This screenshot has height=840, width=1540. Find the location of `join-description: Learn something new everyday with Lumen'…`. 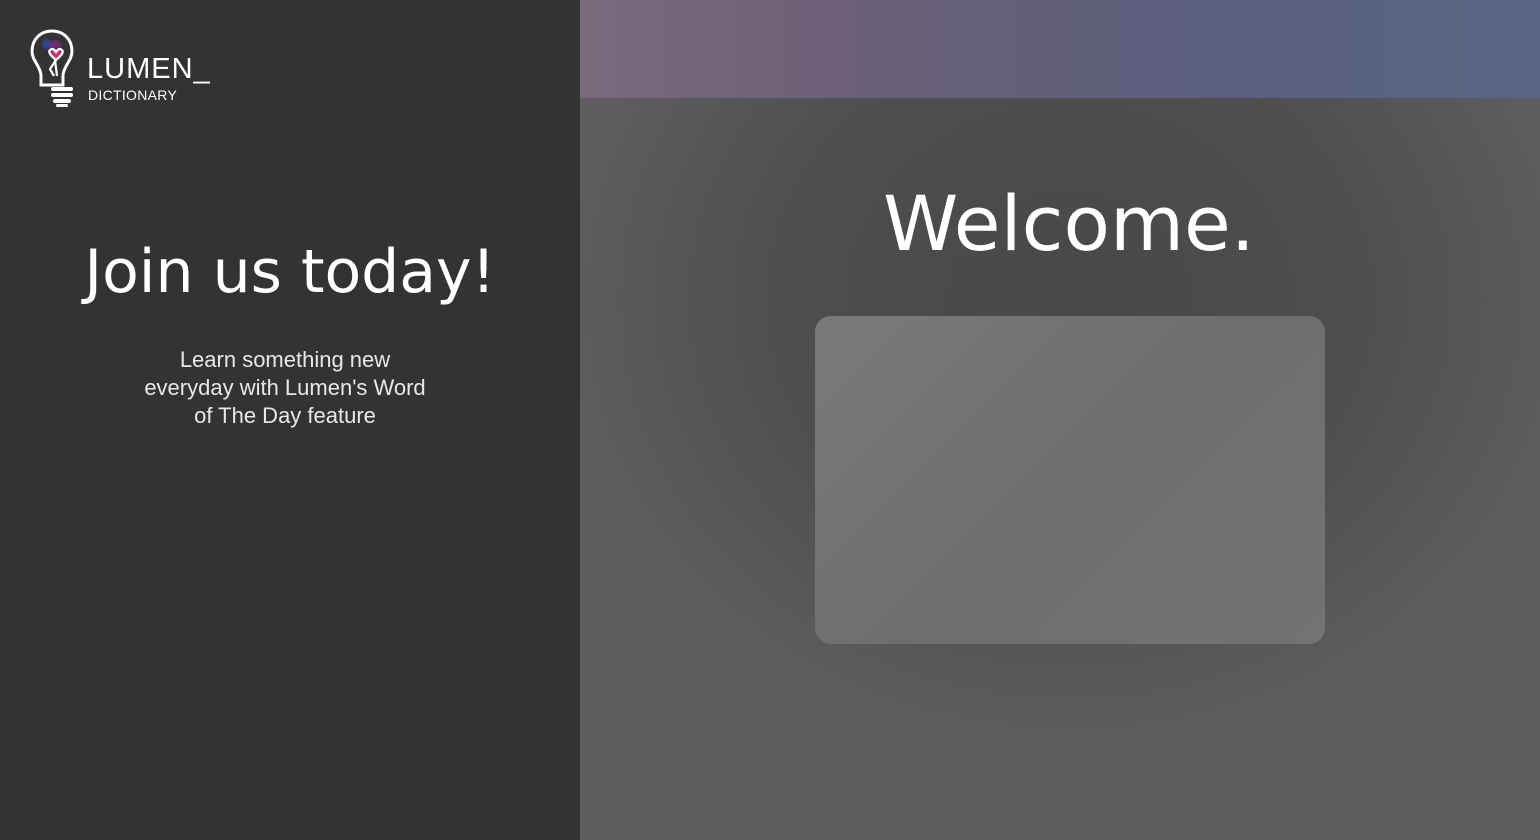

join-description: Learn something new everyday with Lumen'… is located at coordinates (285, 387).